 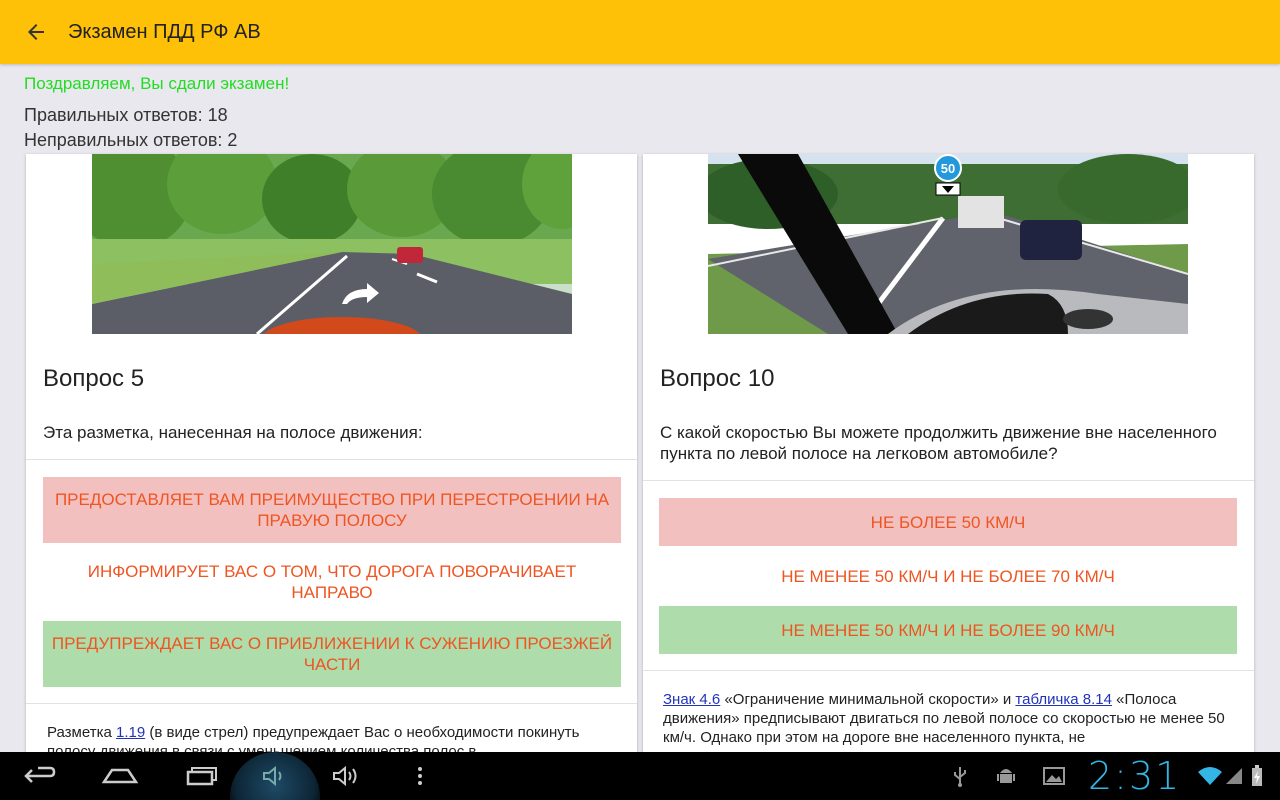 I want to click on back-button, so click(x=36, y=32).